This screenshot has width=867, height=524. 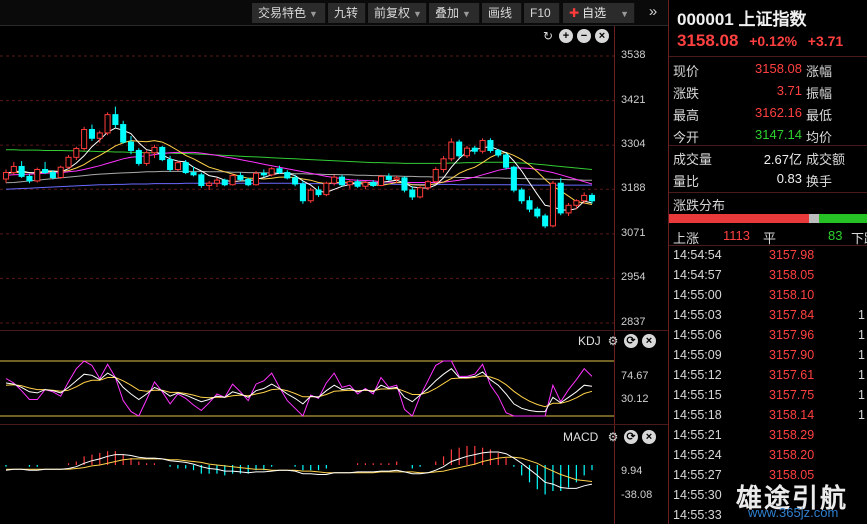 What do you see at coordinates (697, 455) in the screenshot?
I see `tick-time: 14:55:24` at bounding box center [697, 455].